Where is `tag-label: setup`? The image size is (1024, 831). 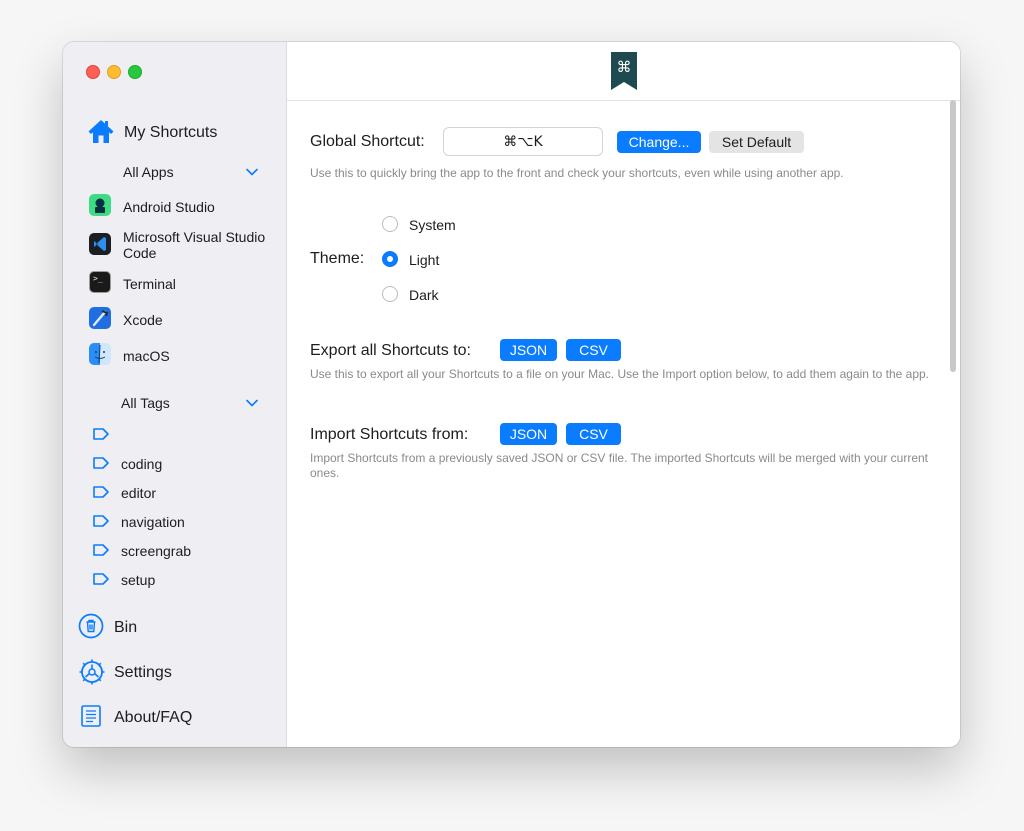 tag-label: setup is located at coordinates (138, 580).